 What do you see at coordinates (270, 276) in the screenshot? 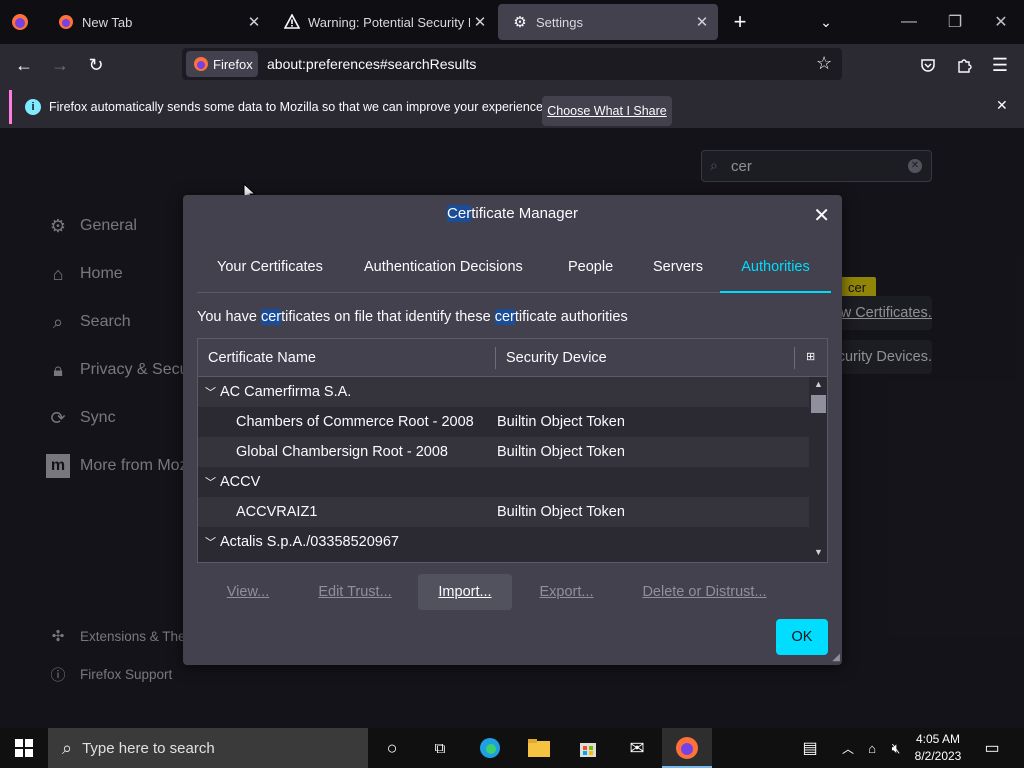
I see `tab-your-certificates: Your Certificates` at bounding box center [270, 276].